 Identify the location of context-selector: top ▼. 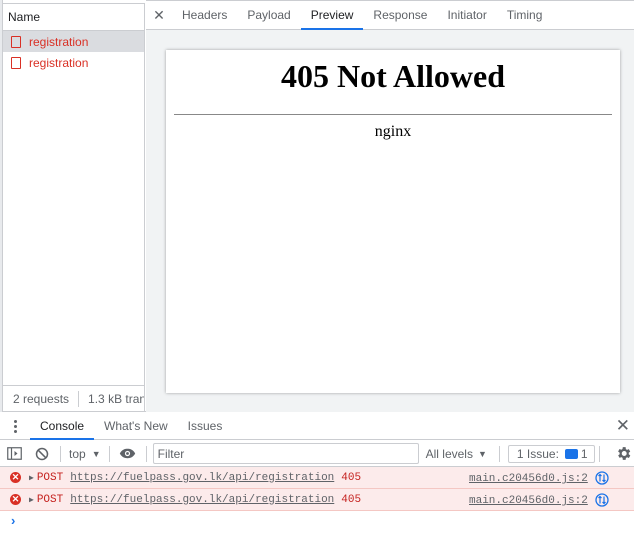
(85, 454).